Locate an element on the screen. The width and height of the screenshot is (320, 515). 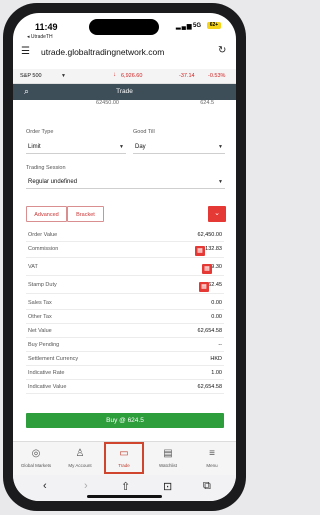
ticker-name: S&P 500 is located at coordinates (31, 76).